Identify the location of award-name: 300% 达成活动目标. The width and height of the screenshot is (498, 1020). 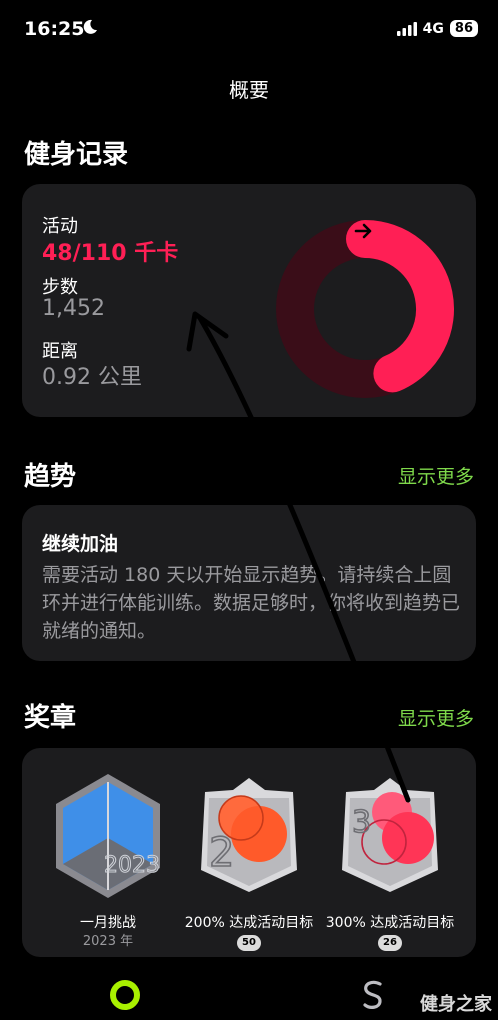
(390, 923).